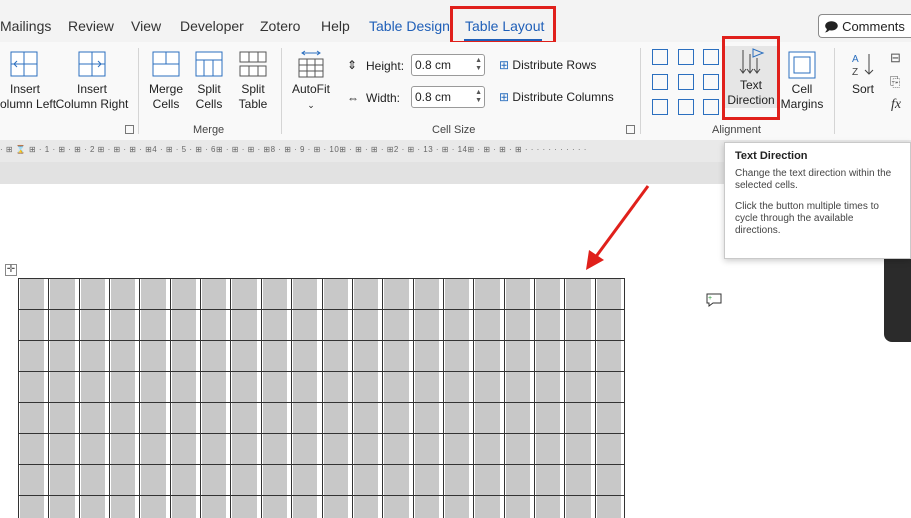  Describe the element at coordinates (863, 66) in the screenshot. I see `sort-icon: A Z` at that location.